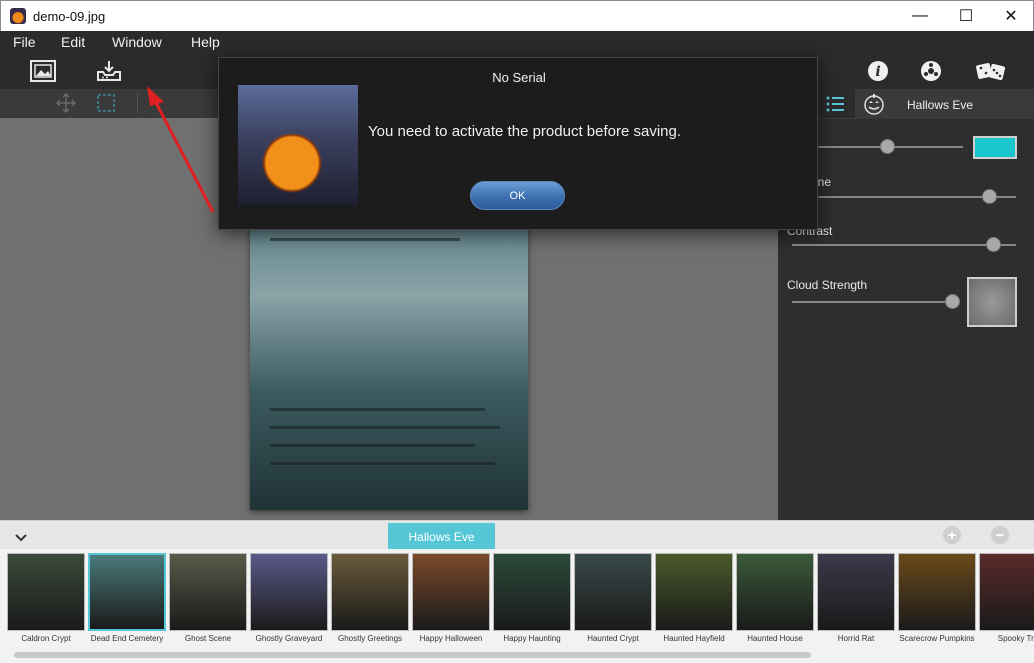  I want to click on remove-preset-button: −, so click(1000, 535).